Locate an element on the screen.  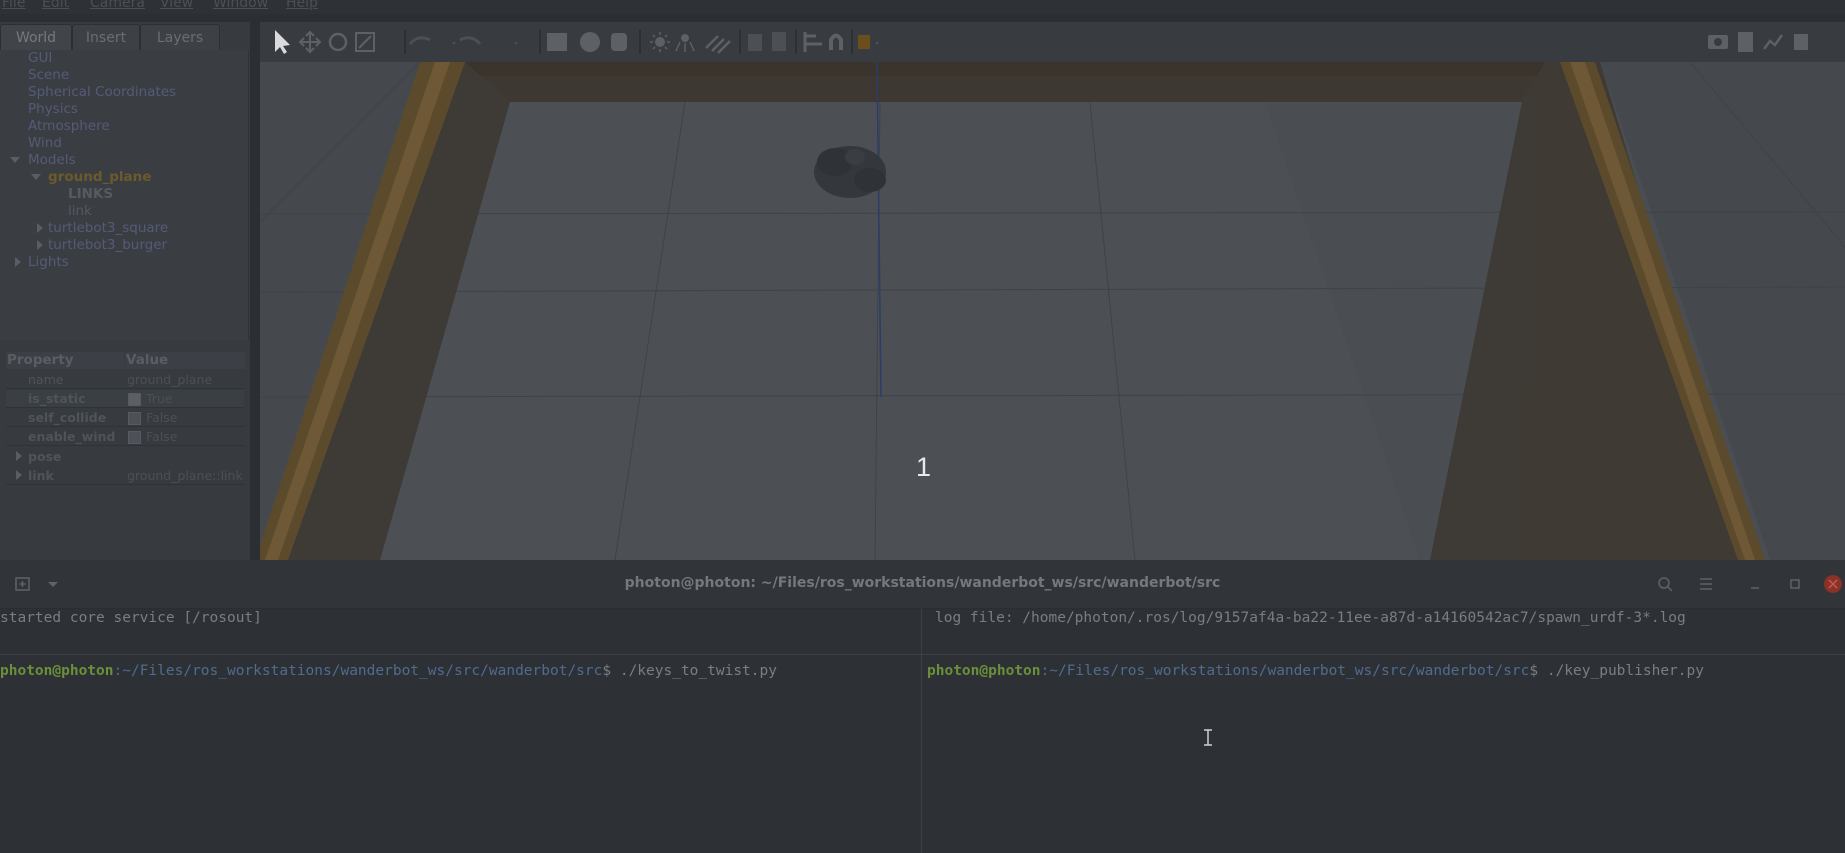
pane-divider-left is located at coordinates (460, 654).